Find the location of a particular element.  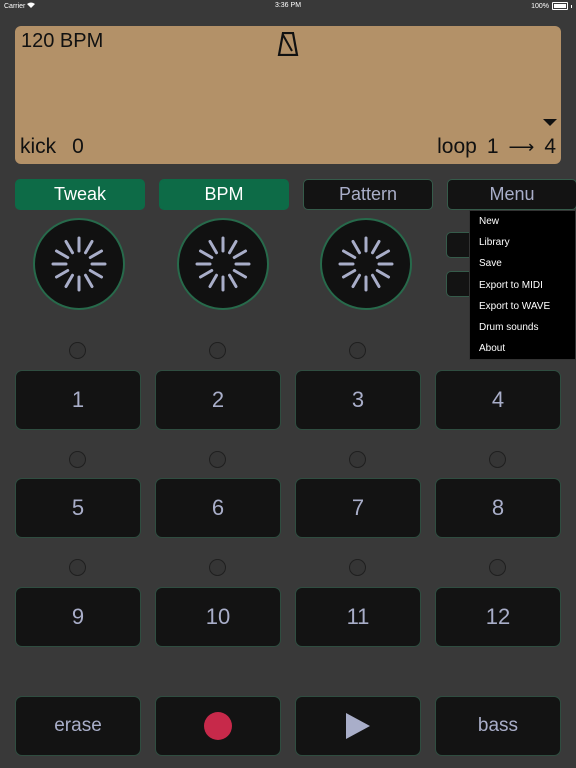

menu-item-new: New is located at coordinates (489, 221).